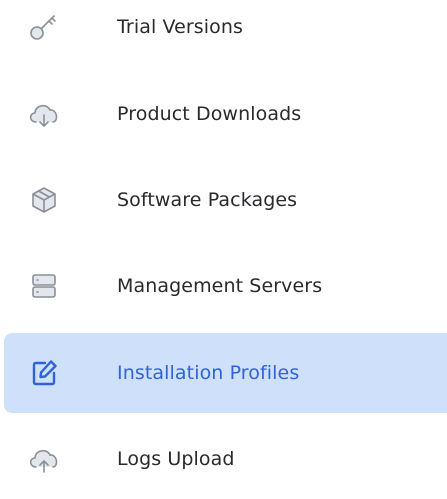 The height and width of the screenshot is (499, 447). Describe the element at coordinates (180, 27) in the screenshot. I see `sidebar-item-label: Trial Versions` at that location.